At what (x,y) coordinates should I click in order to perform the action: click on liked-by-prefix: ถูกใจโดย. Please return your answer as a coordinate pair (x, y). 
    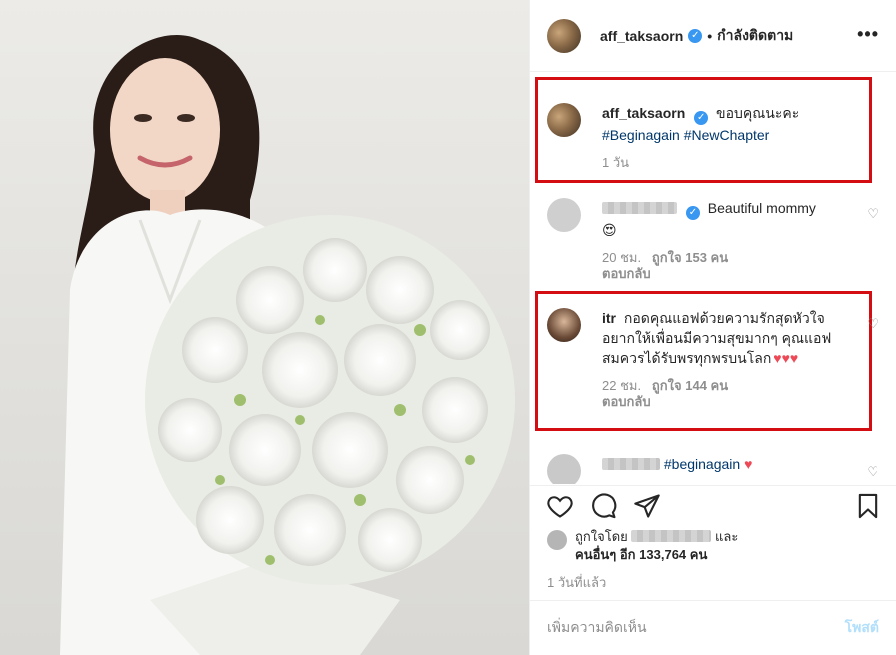
    Looking at the image, I should click on (601, 536).